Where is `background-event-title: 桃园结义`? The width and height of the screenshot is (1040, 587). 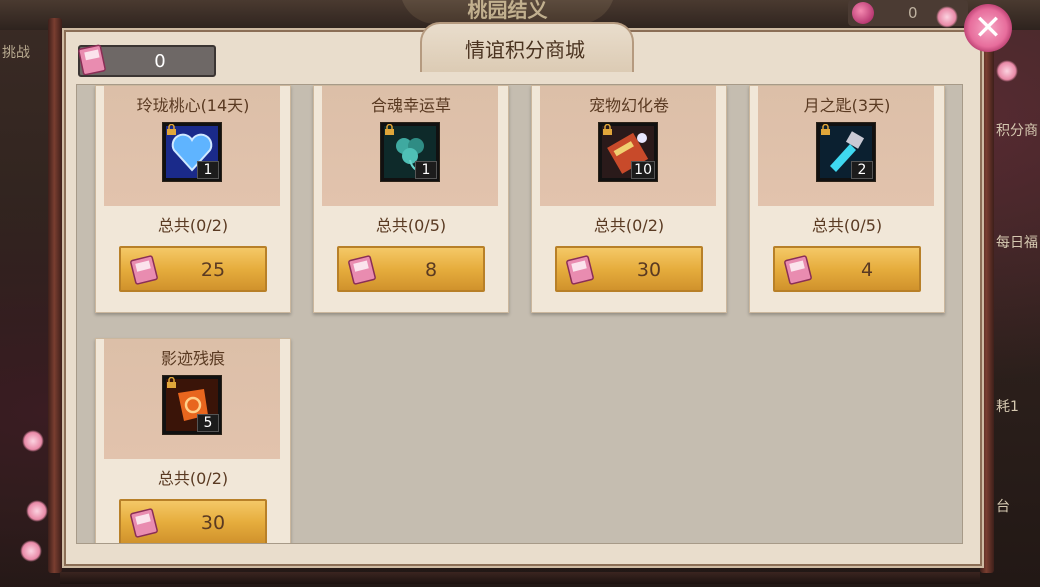
background-event-title: 桃园结义 is located at coordinates (507, 12).